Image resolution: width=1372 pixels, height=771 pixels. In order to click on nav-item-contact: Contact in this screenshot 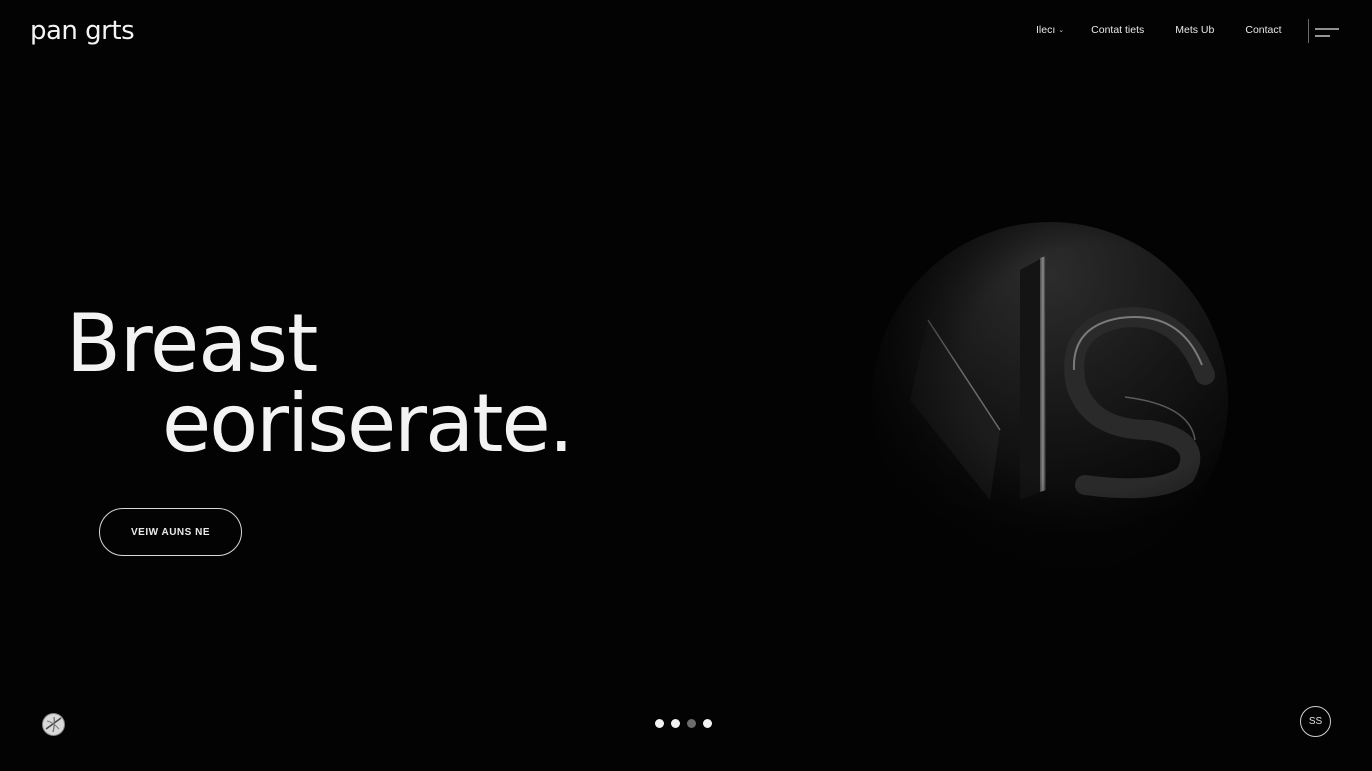, I will do `click(1263, 30)`.